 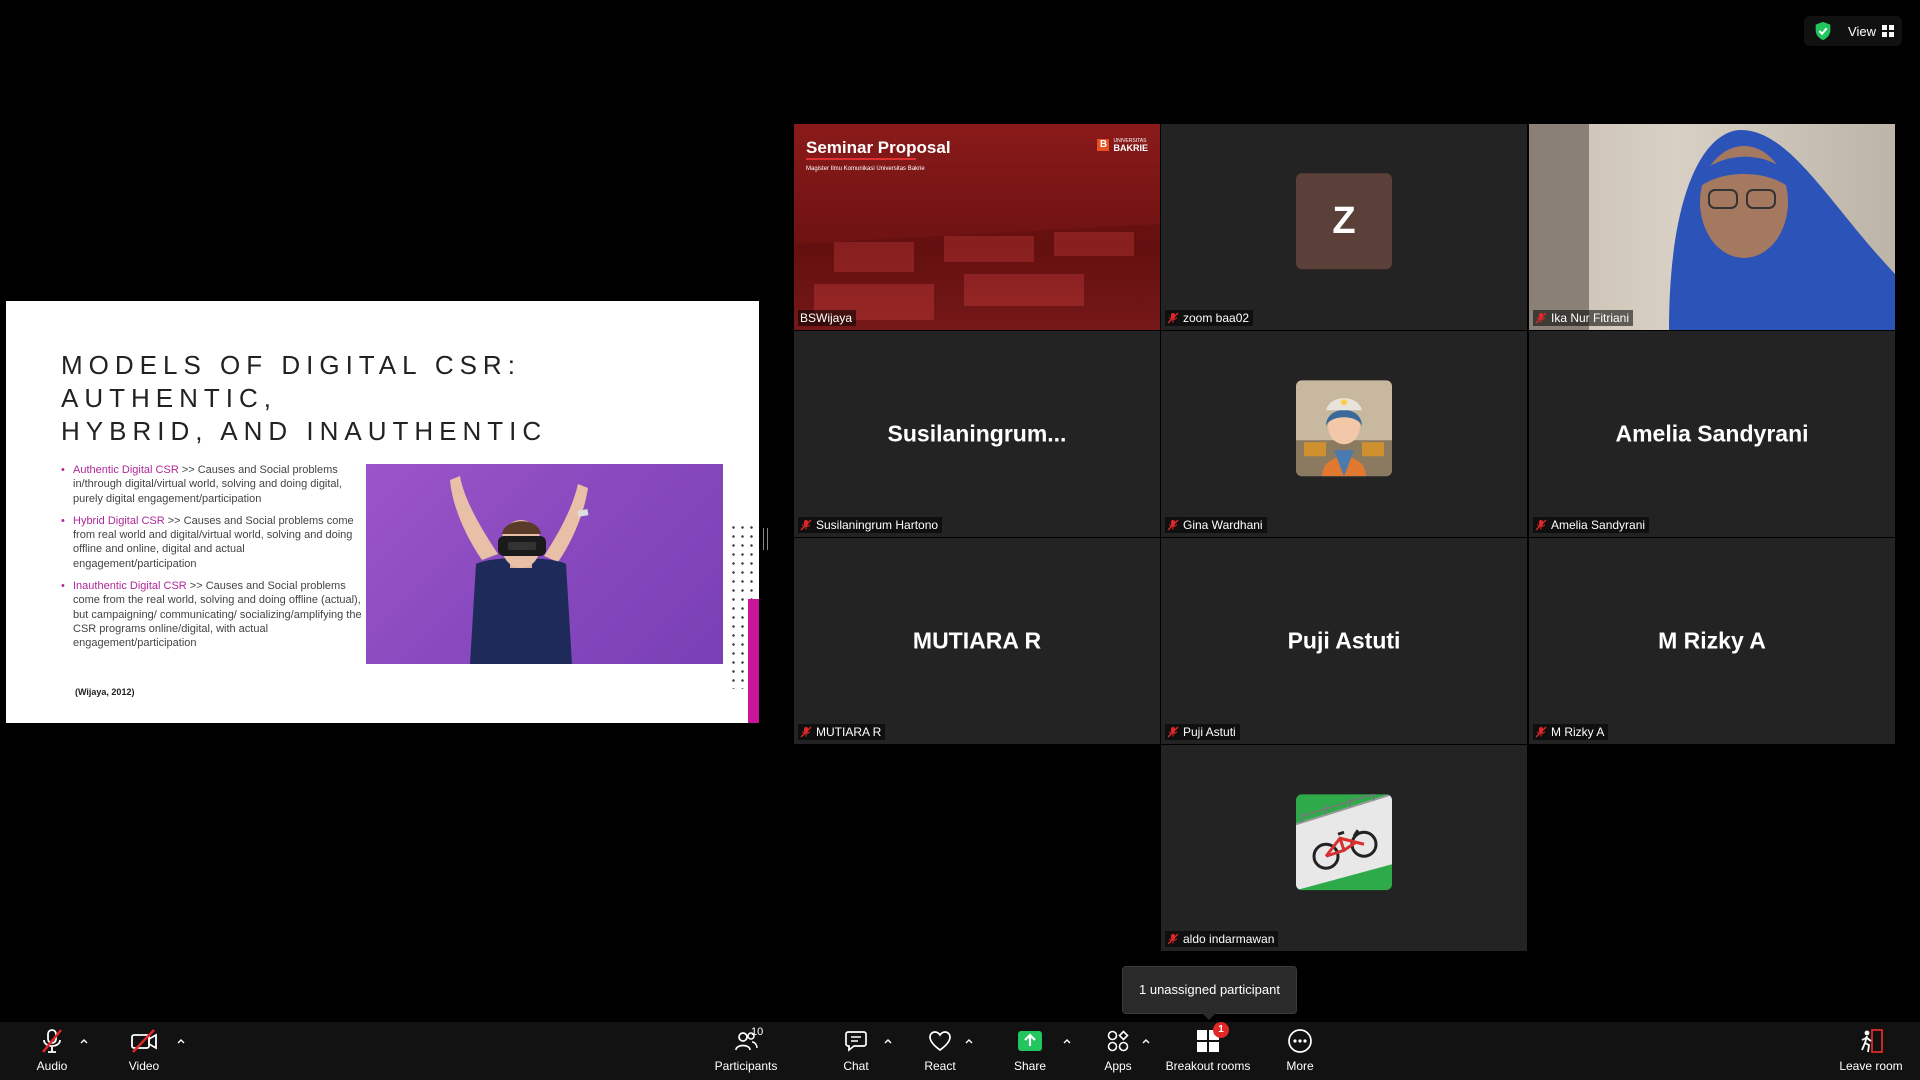 I want to click on background-title: Seminar Proposal, so click(x=878, y=147).